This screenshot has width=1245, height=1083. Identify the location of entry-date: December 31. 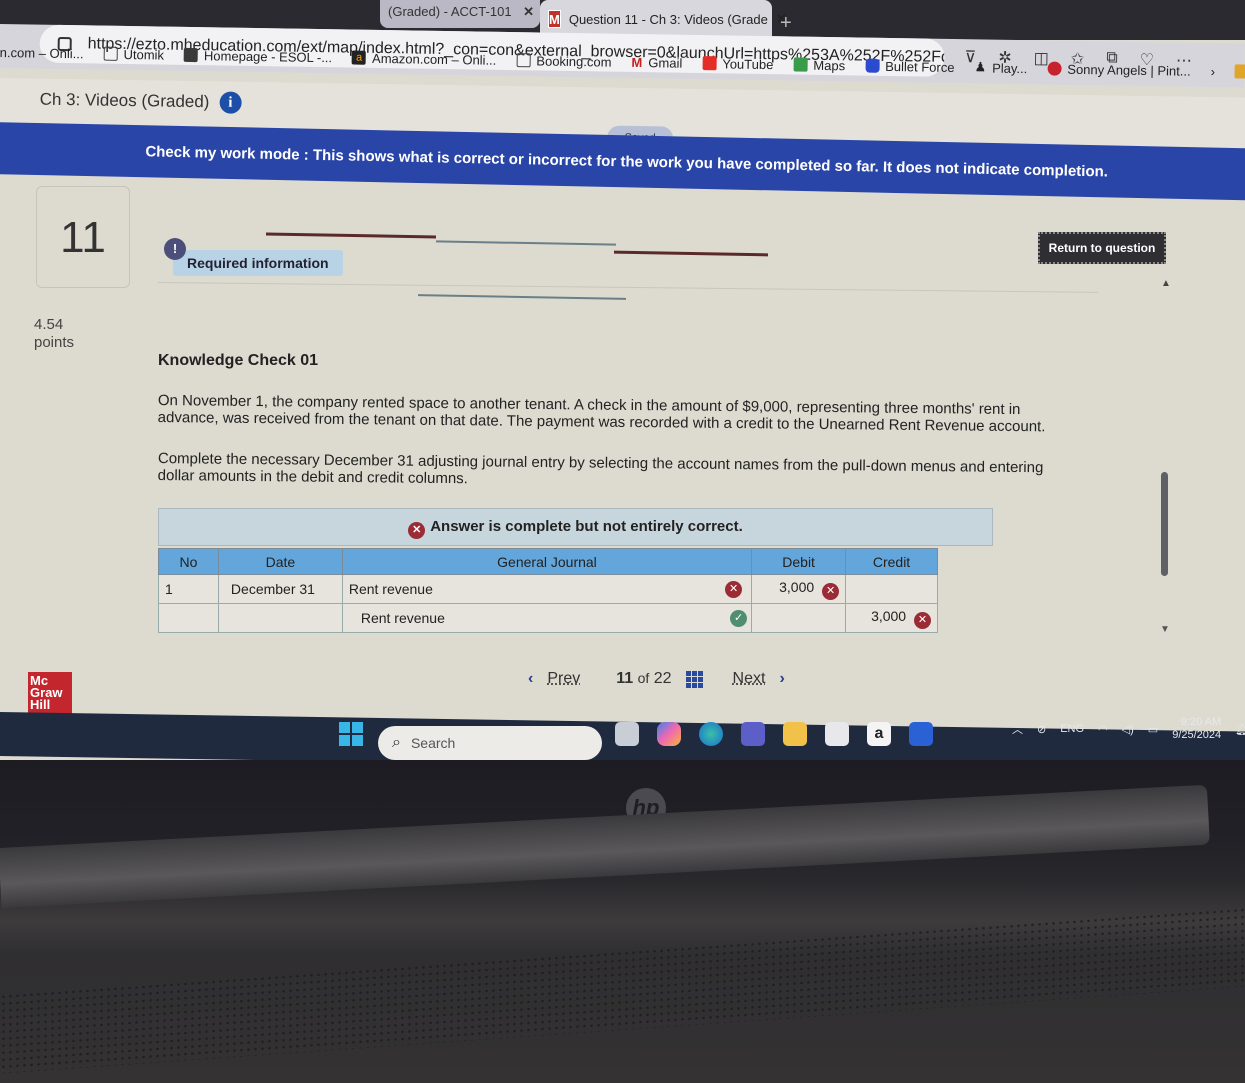
(280, 589).